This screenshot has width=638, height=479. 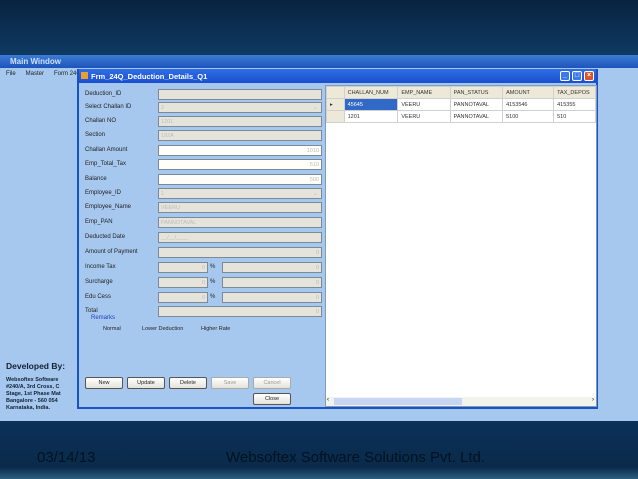 I want to click on amount-of-payment-label: Amount of Payment, so click(x=111, y=252).